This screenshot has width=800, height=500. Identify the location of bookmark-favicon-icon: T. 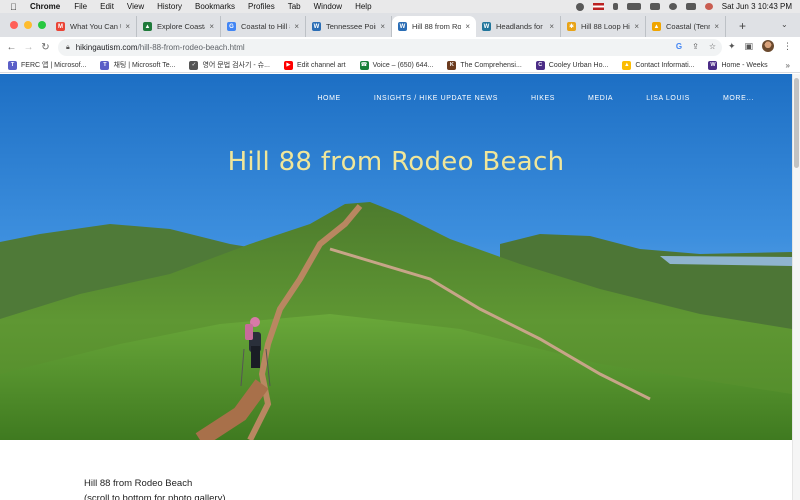
(12, 65).